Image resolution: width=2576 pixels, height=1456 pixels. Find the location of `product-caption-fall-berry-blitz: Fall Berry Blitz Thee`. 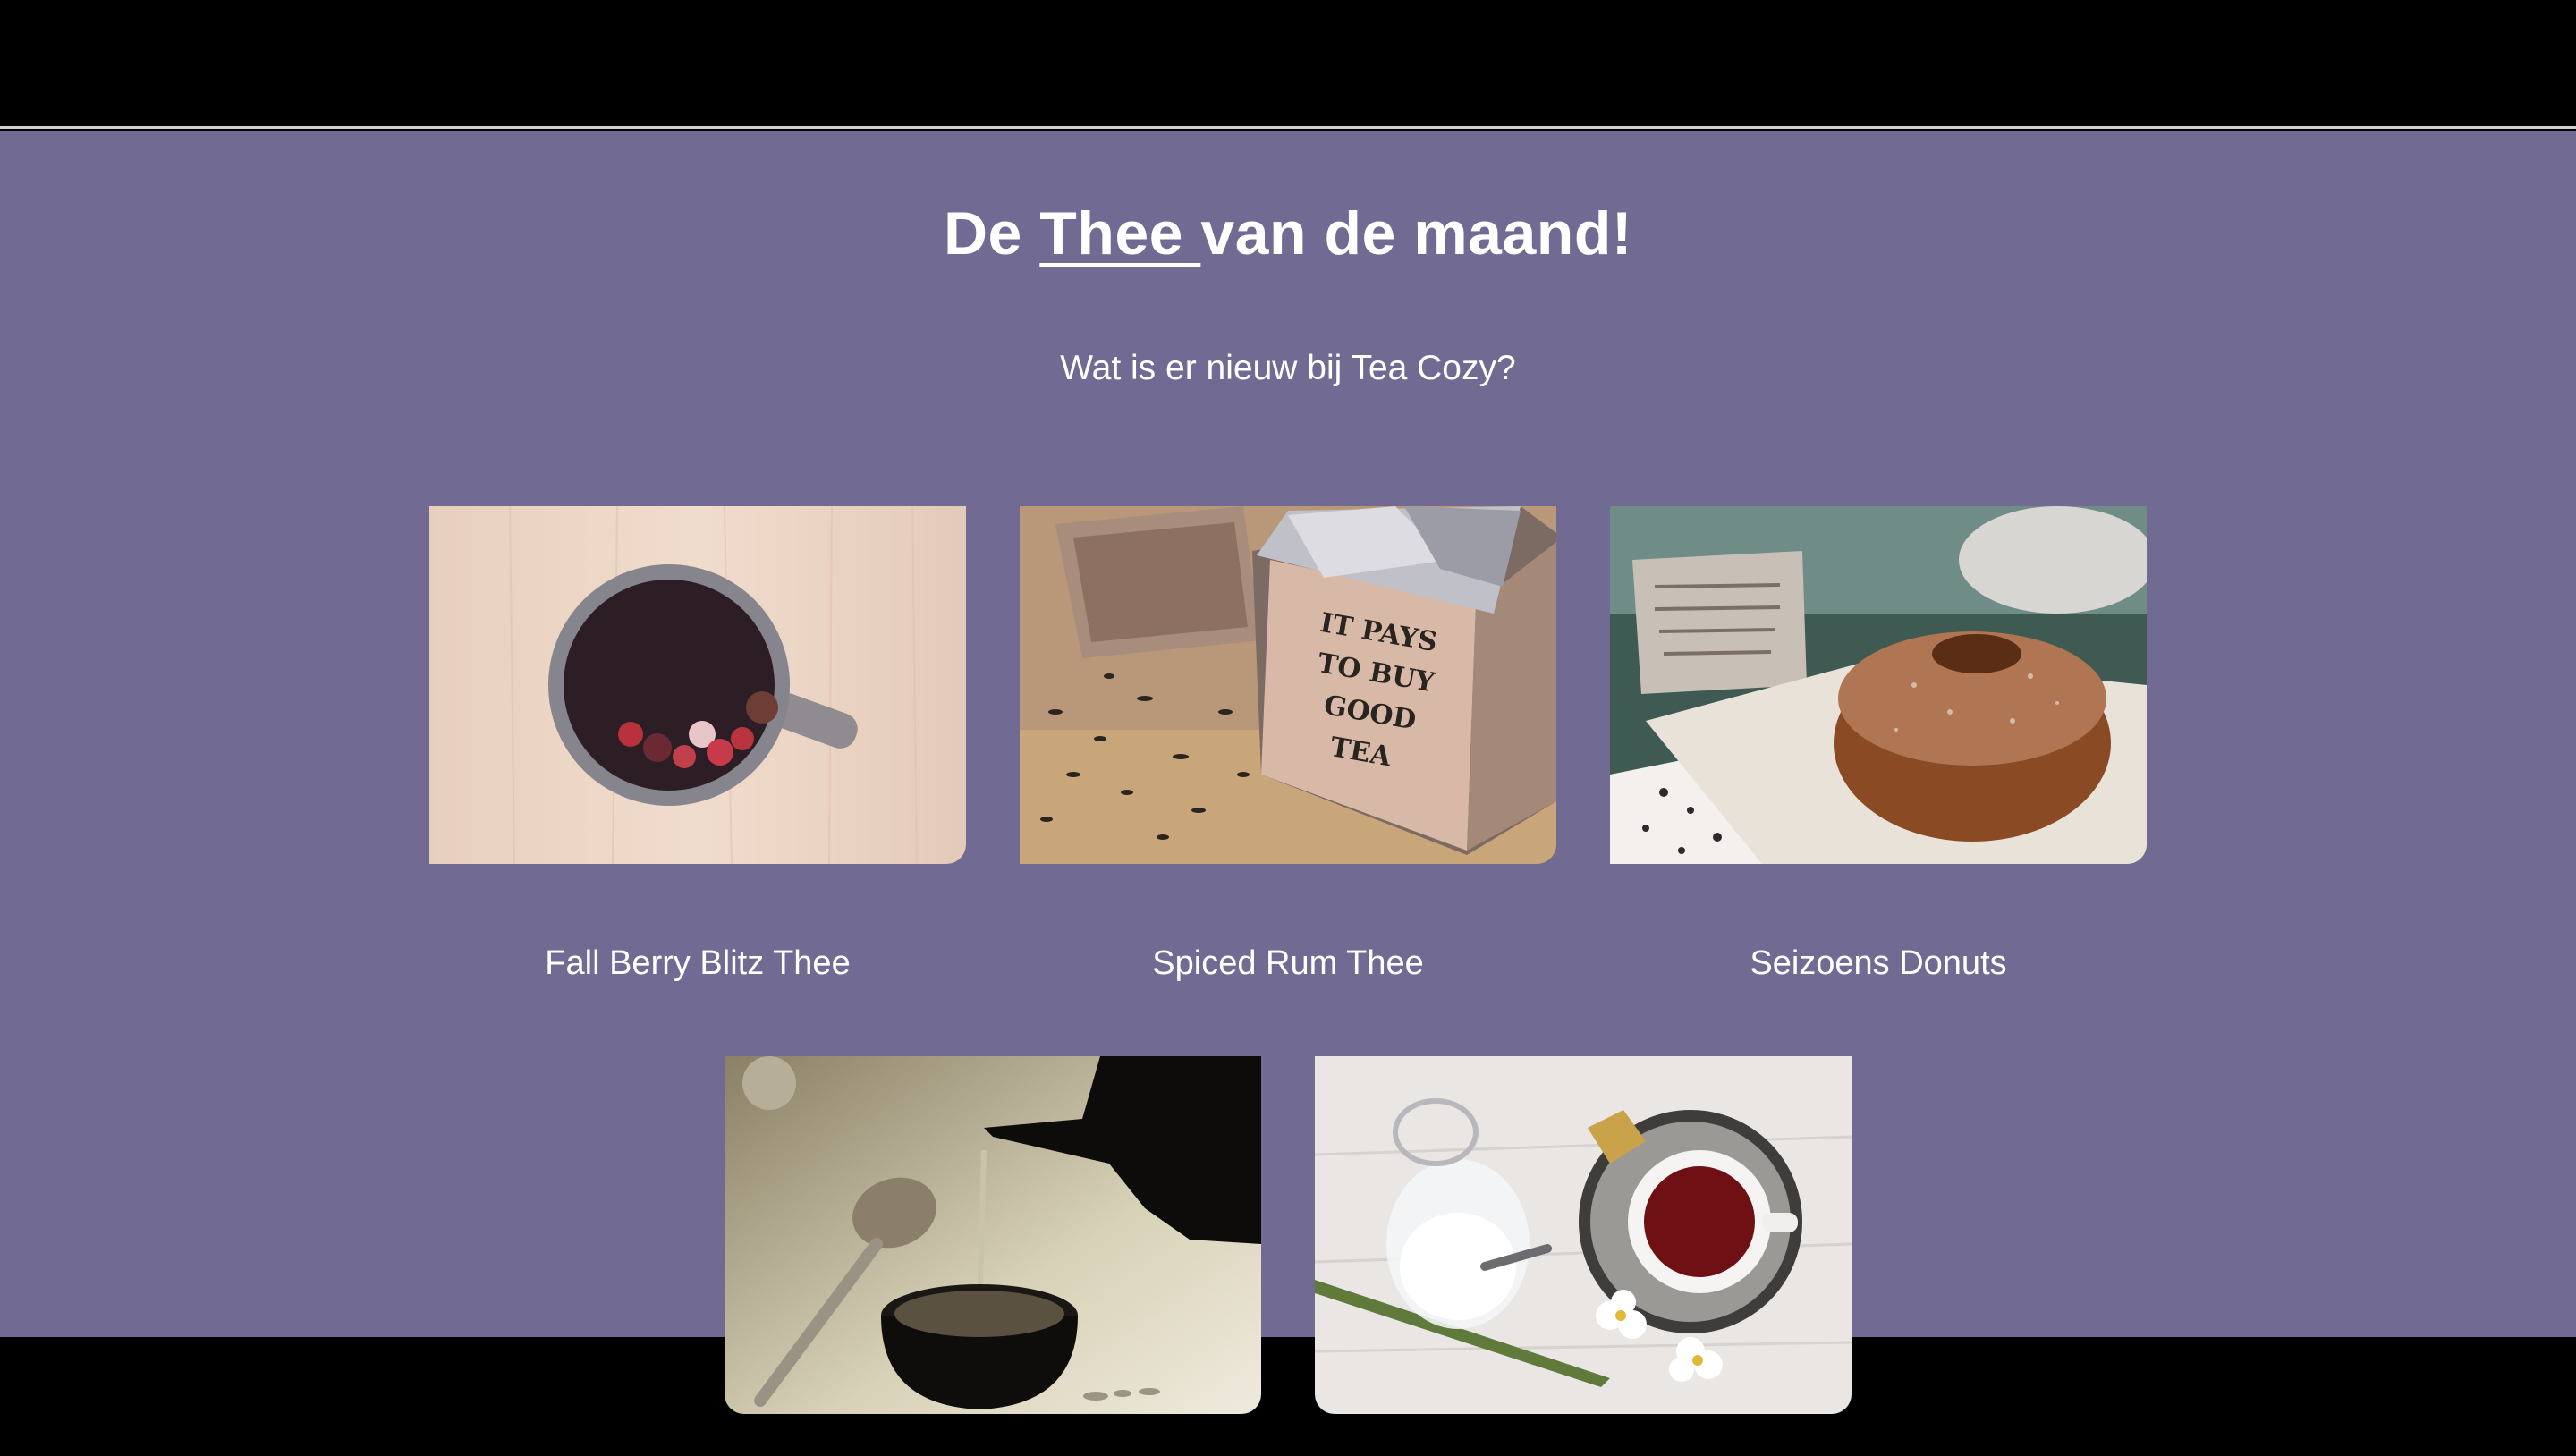

product-caption-fall-berry-blitz: Fall Berry Blitz Thee is located at coordinates (697, 964).